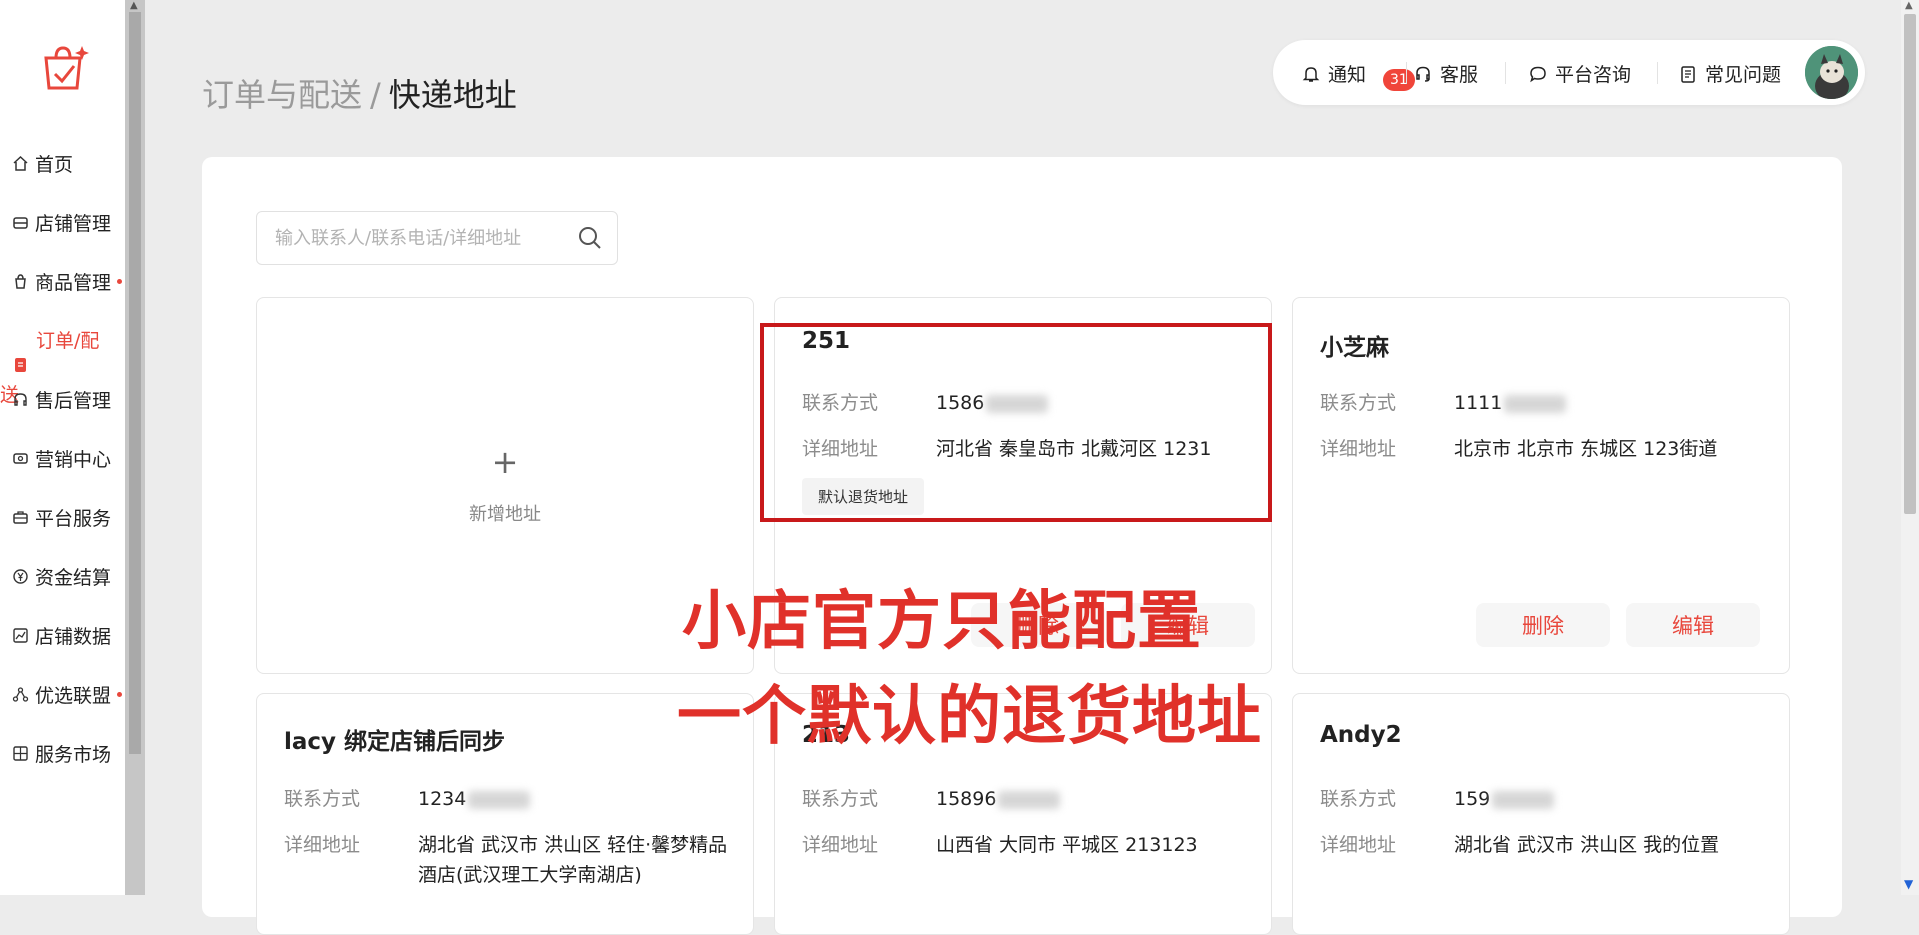  I want to click on highlight-box, so click(1016, 422).